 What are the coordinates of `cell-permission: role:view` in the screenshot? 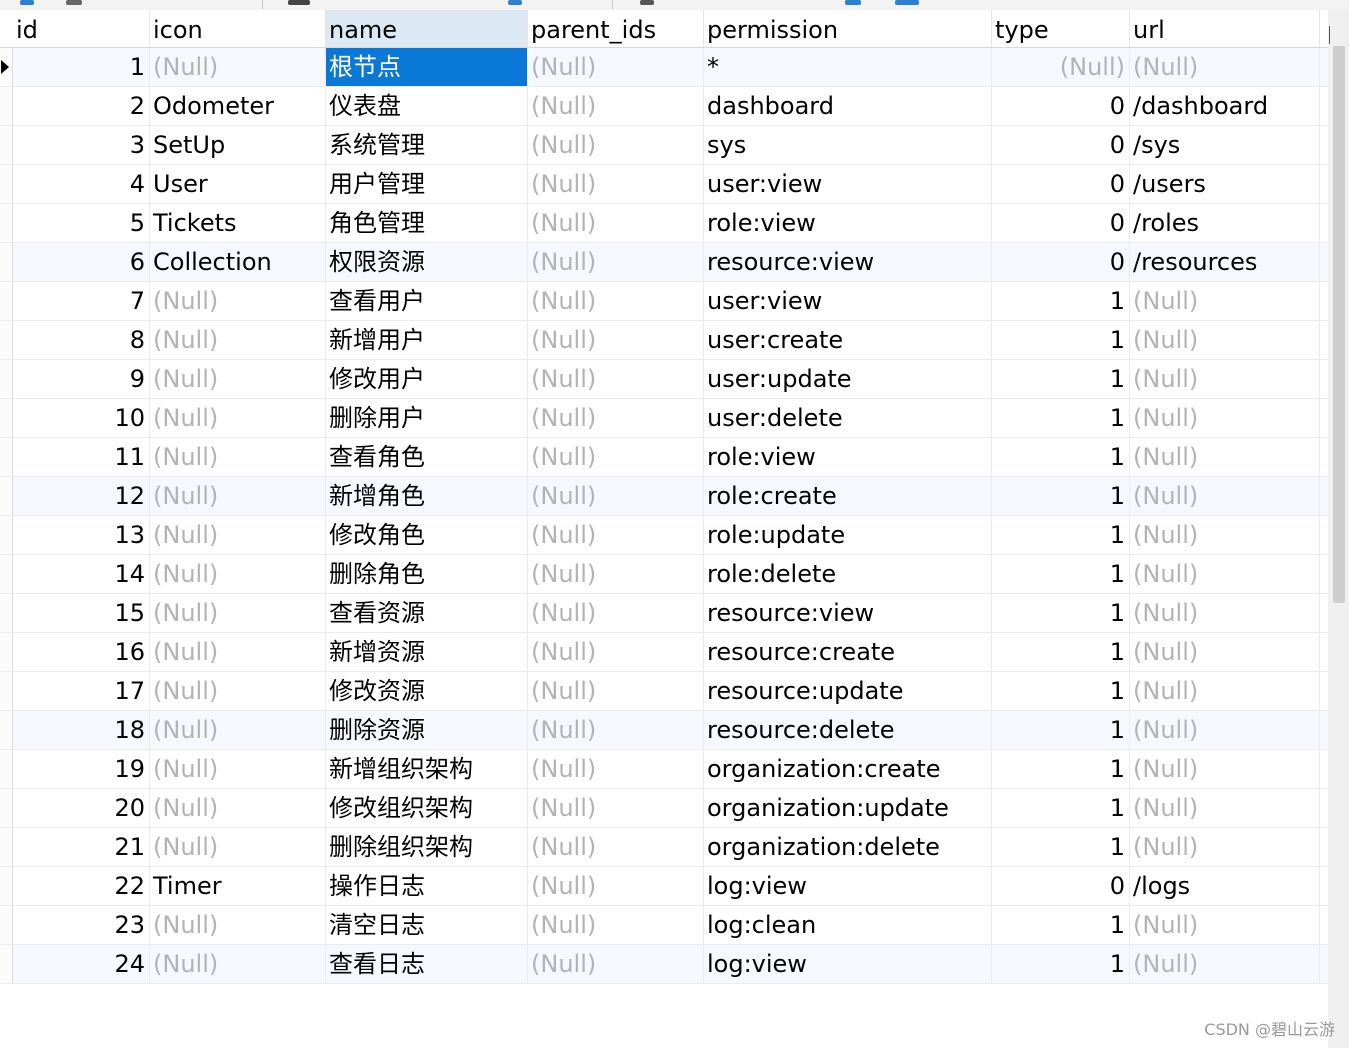 It's located at (848, 223).